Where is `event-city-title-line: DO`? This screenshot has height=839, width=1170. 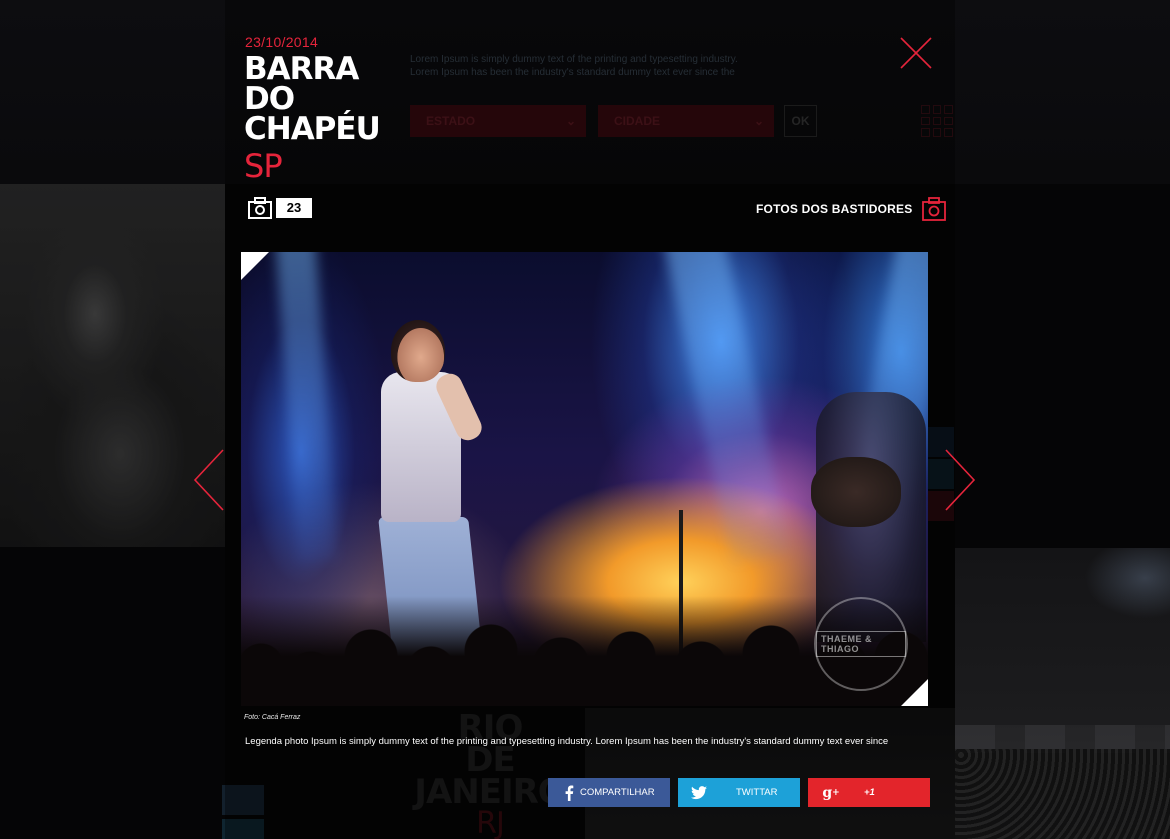
event-city-title-line: DO is located at coordinates (269, 99).